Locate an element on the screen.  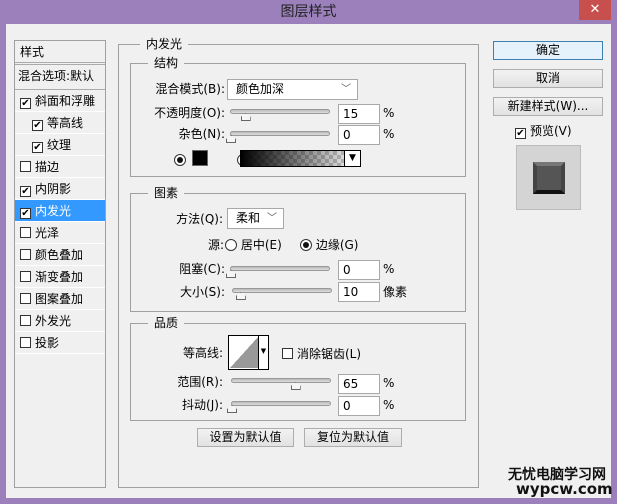
style-item-label: 内发光 is located at coordinates (53, 211).